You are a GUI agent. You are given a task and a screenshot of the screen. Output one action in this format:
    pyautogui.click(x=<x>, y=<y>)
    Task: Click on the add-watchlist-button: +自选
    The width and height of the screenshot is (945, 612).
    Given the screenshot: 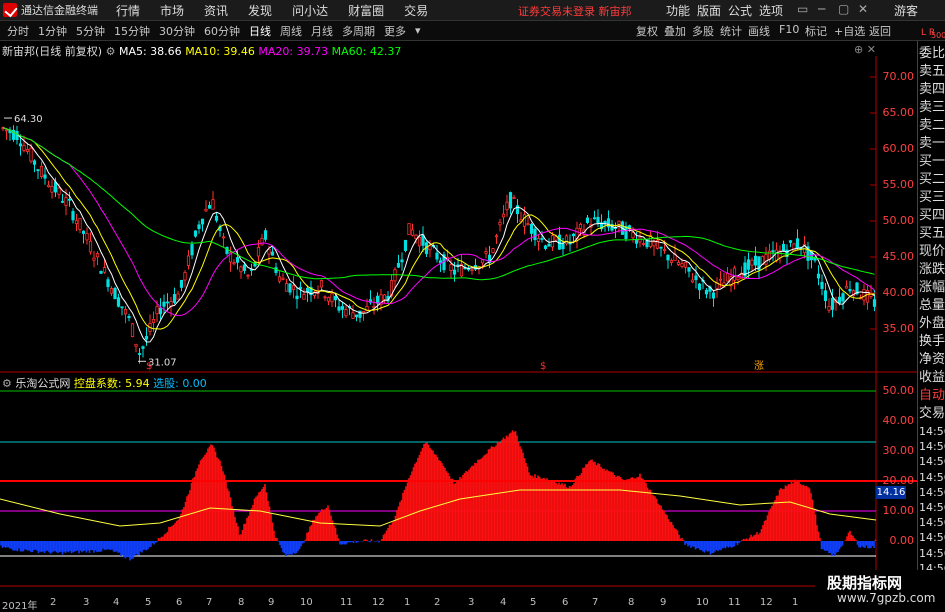 What is the action you would take?
    pyautogui.click(x=849, y=31)
    